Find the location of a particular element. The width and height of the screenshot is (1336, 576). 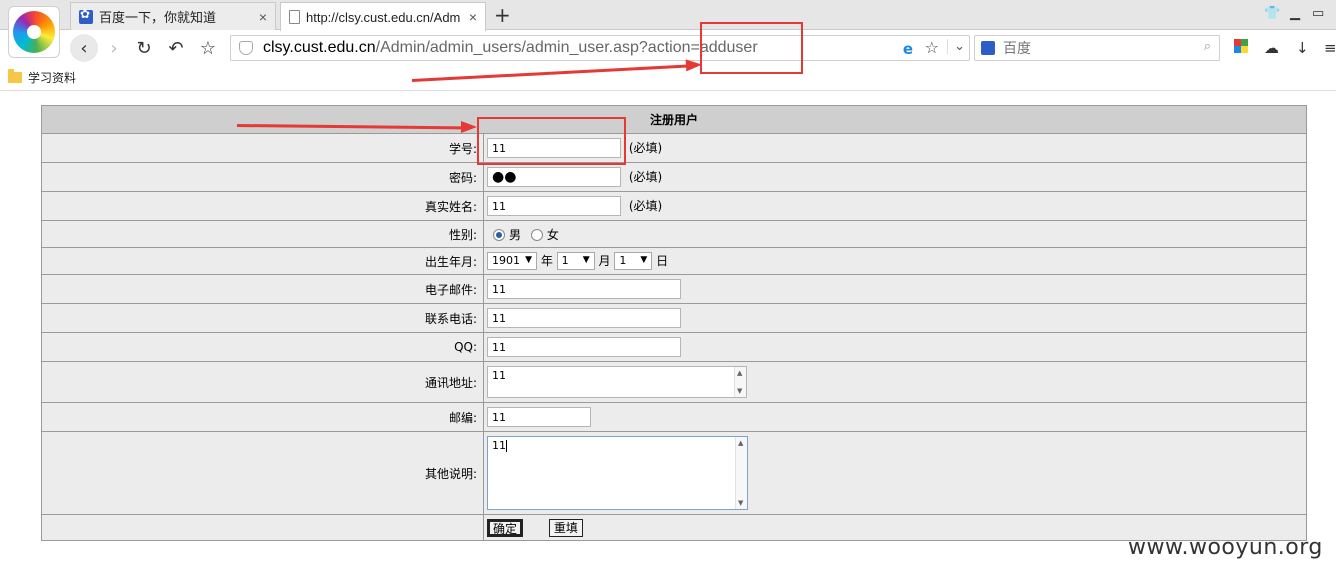

gender-male-radio is located at coordinates (499, 235).